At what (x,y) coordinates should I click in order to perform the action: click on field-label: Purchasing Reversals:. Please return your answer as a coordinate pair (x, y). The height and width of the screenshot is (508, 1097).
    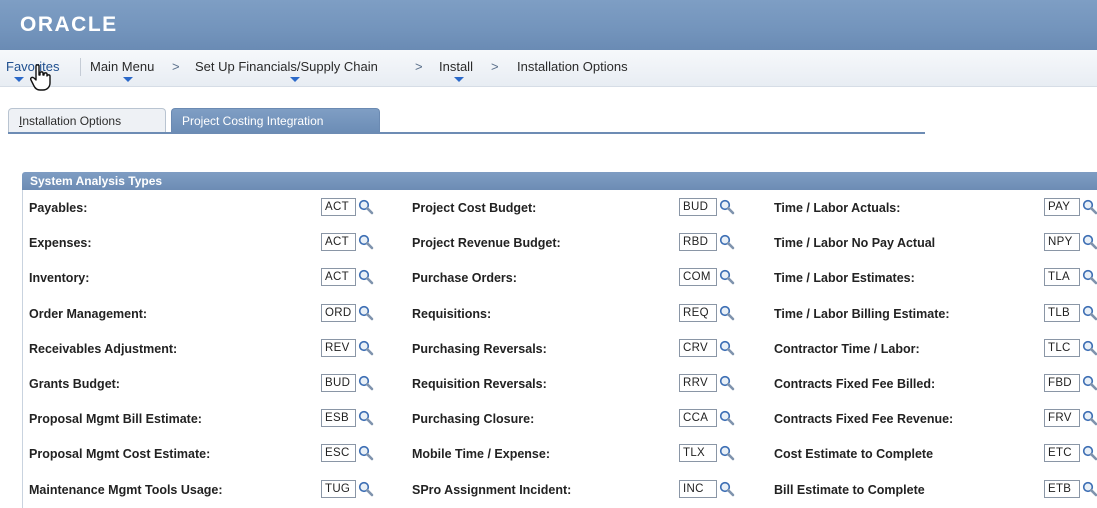
    Looking at the image, I should click on (479, 348).